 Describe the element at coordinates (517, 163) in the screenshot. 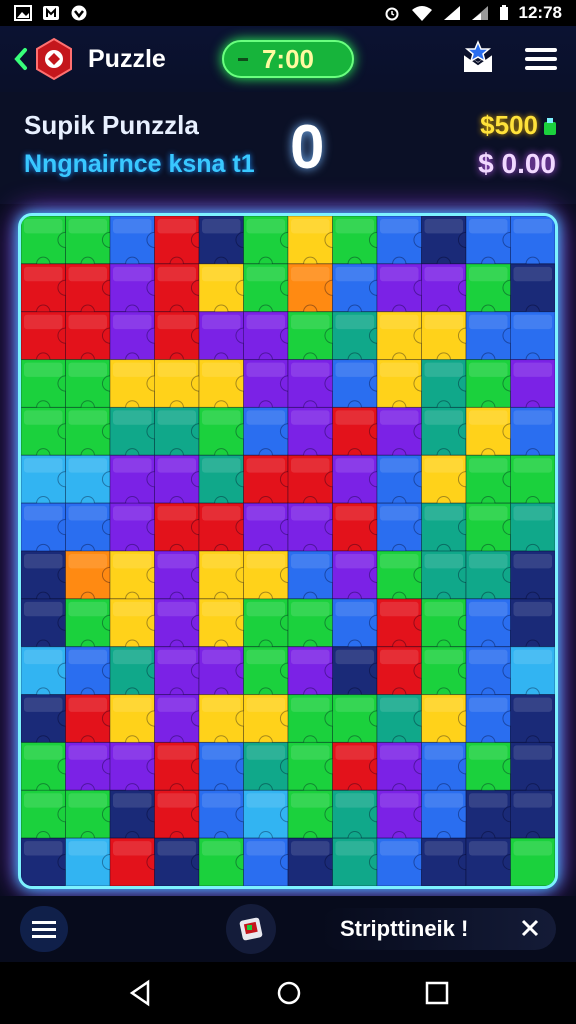

I see `balance-value: $ 0.00` at that location.